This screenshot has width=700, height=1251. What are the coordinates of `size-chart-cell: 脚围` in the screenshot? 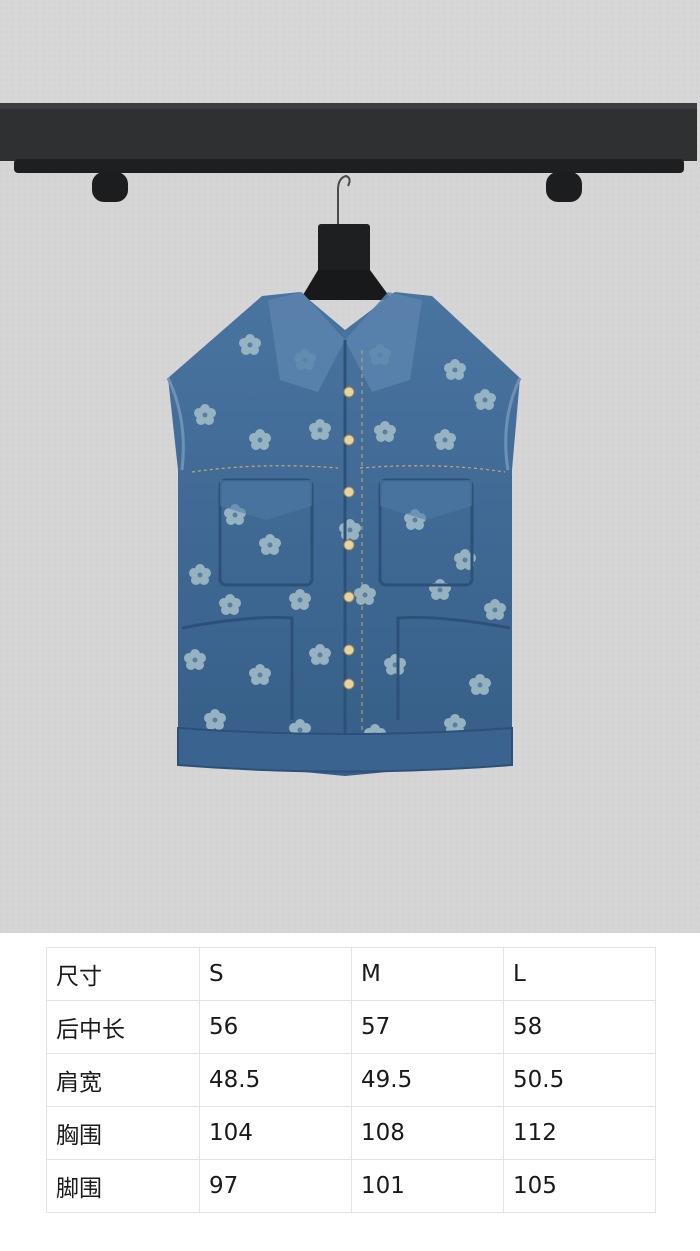 It's located at (123, 1186).